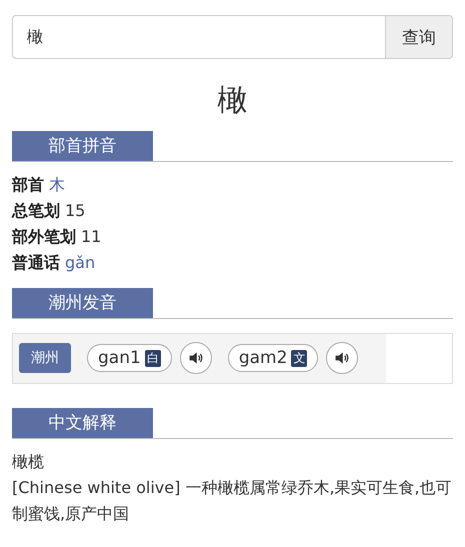 Image resolution: width=465 pixels, height=547 pixels. I want to click on field-label: 普通话, so click(36, 262).